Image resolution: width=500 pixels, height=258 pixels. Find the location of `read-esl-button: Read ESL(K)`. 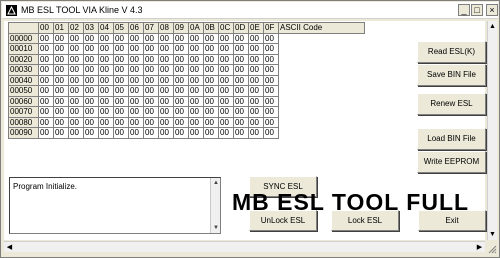

read-esl-button: Read ESL(K) is located at coordinates (451, 52).